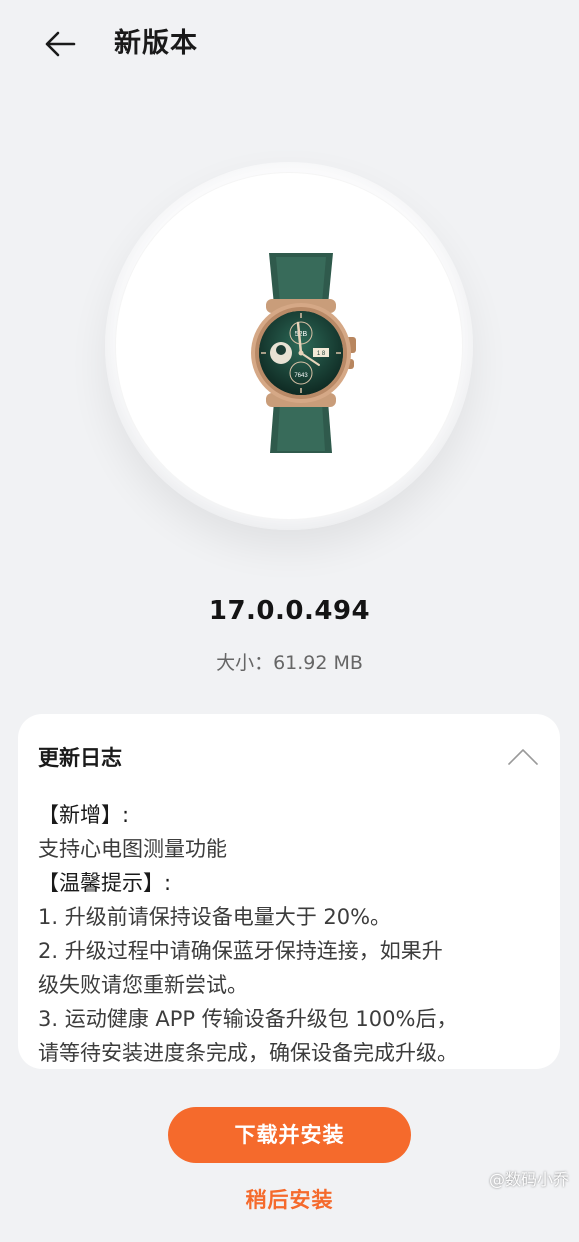 The image size is (579, 1242). Describe the element at coordinates (156, 43) in the screenshot. I see `page-title: 新版本` at that location.